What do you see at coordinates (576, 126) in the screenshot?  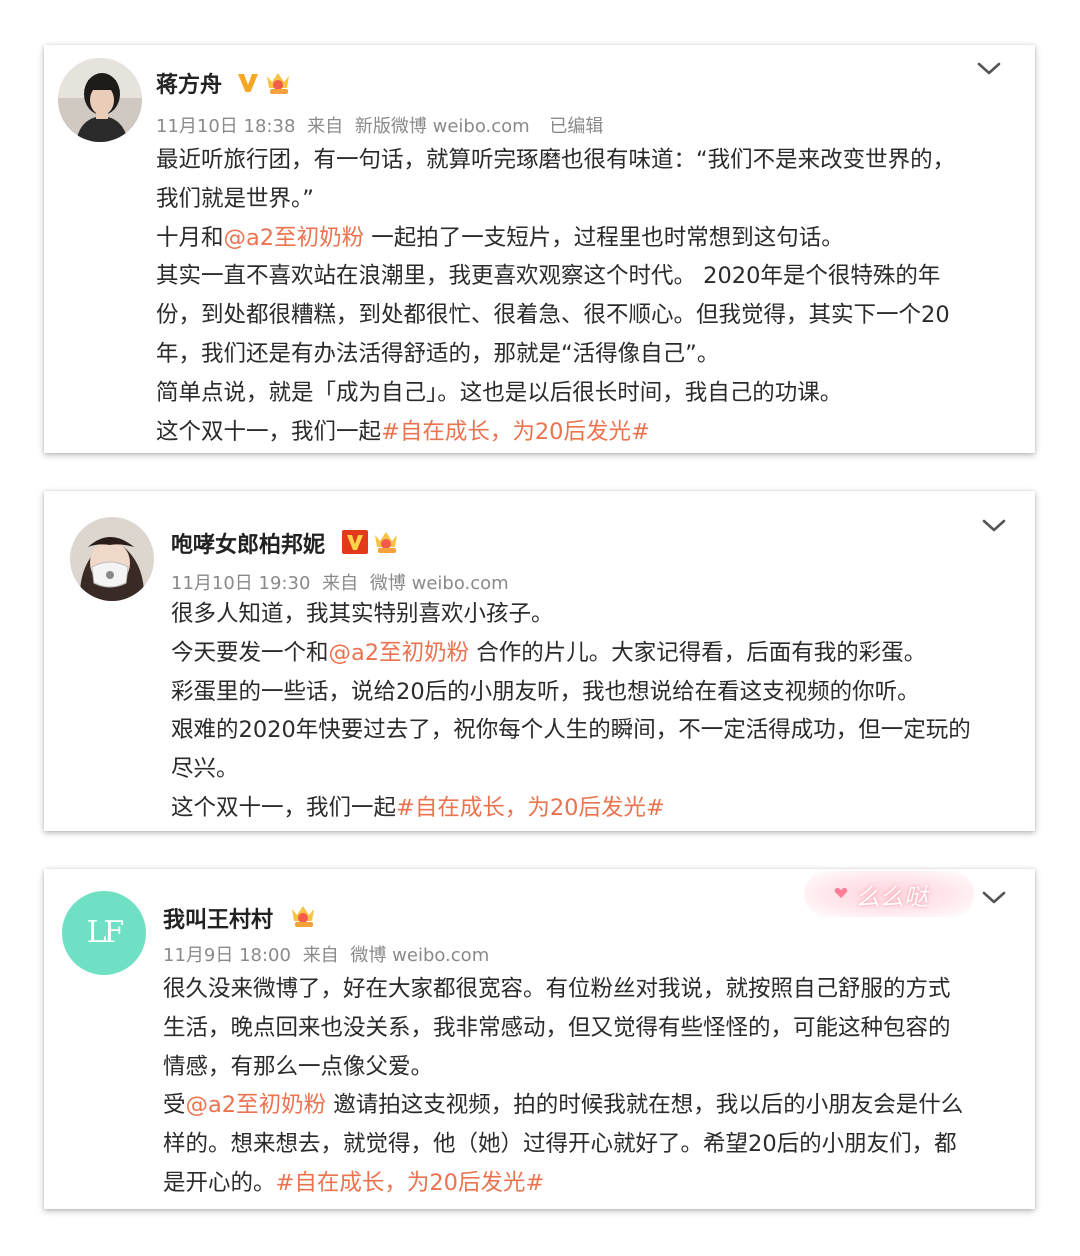 I see `edited-label: 已编辑` at bounding box center [576, 126].